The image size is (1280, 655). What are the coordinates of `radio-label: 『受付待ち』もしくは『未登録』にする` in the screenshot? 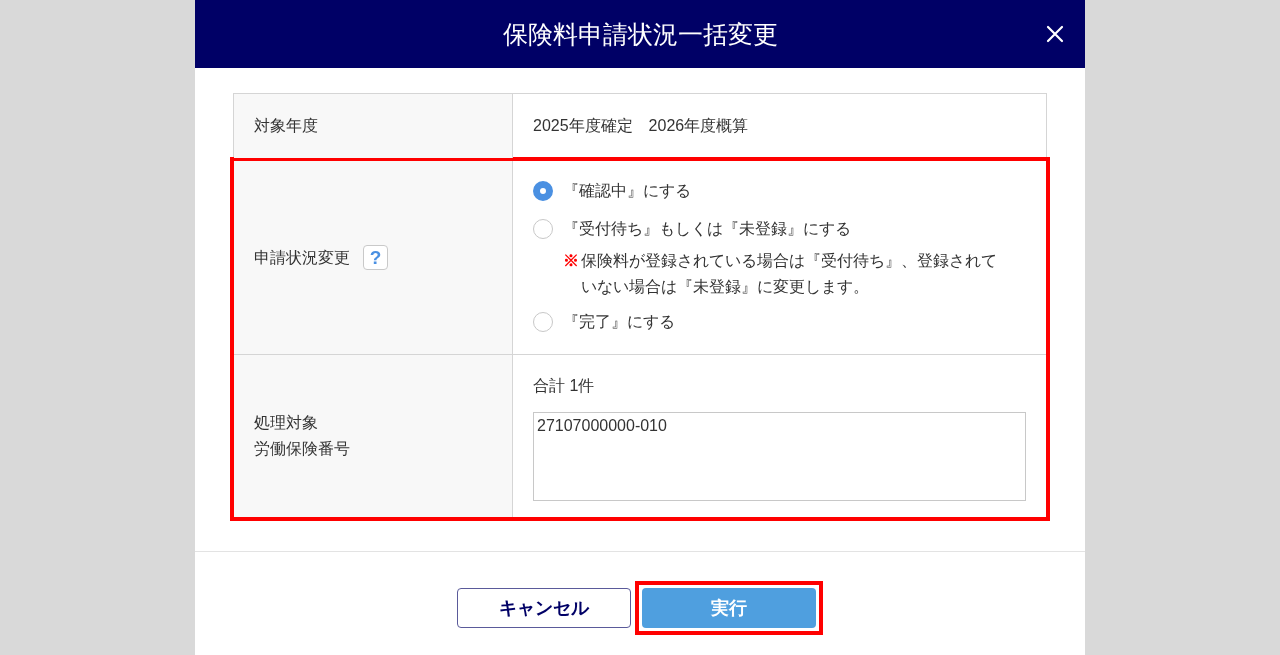 It's located at (707, 229).